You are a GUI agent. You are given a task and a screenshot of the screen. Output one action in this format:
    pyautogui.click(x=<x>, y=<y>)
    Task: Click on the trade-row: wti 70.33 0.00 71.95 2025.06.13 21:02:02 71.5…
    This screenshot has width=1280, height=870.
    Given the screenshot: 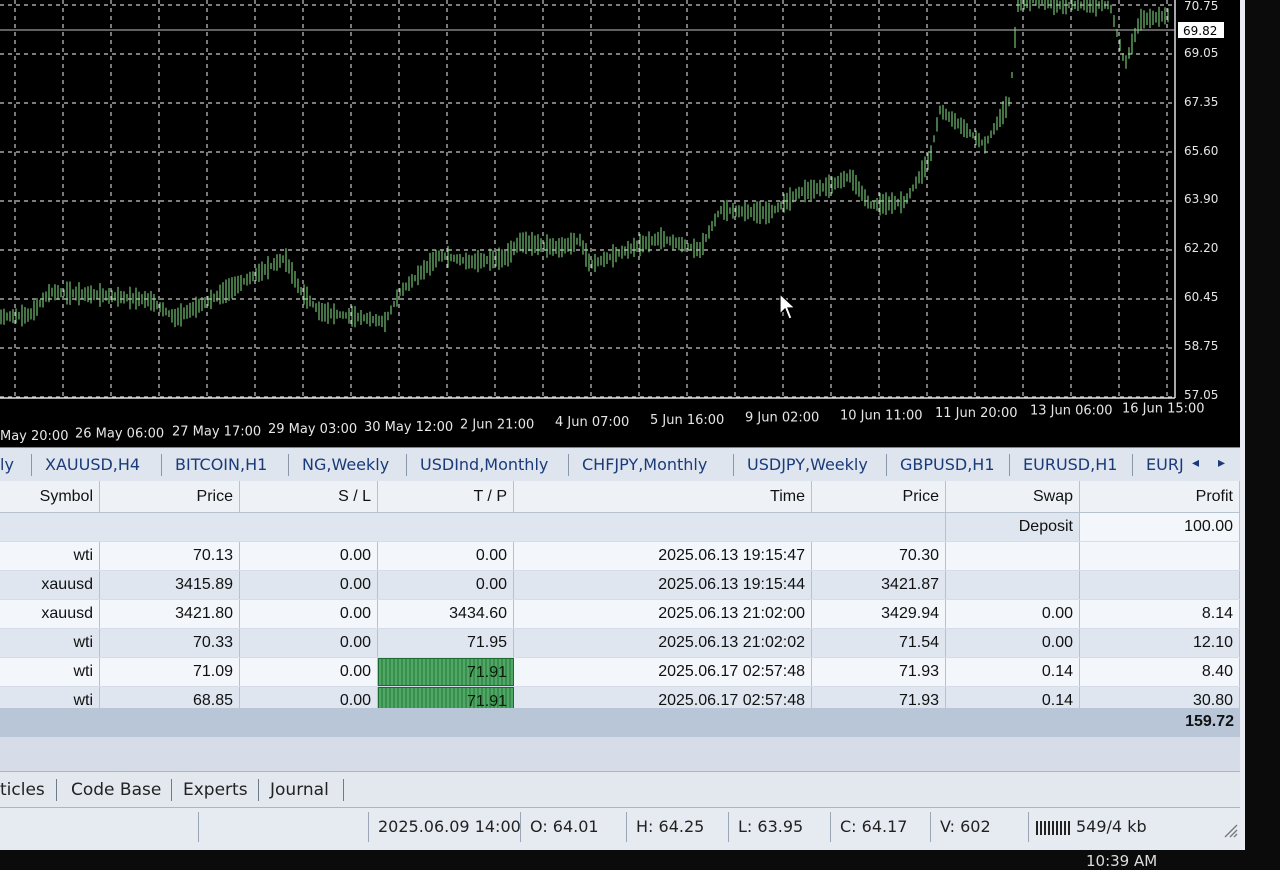 What is the action you would take?
    pyautogui.click(x=620, y=643)
    